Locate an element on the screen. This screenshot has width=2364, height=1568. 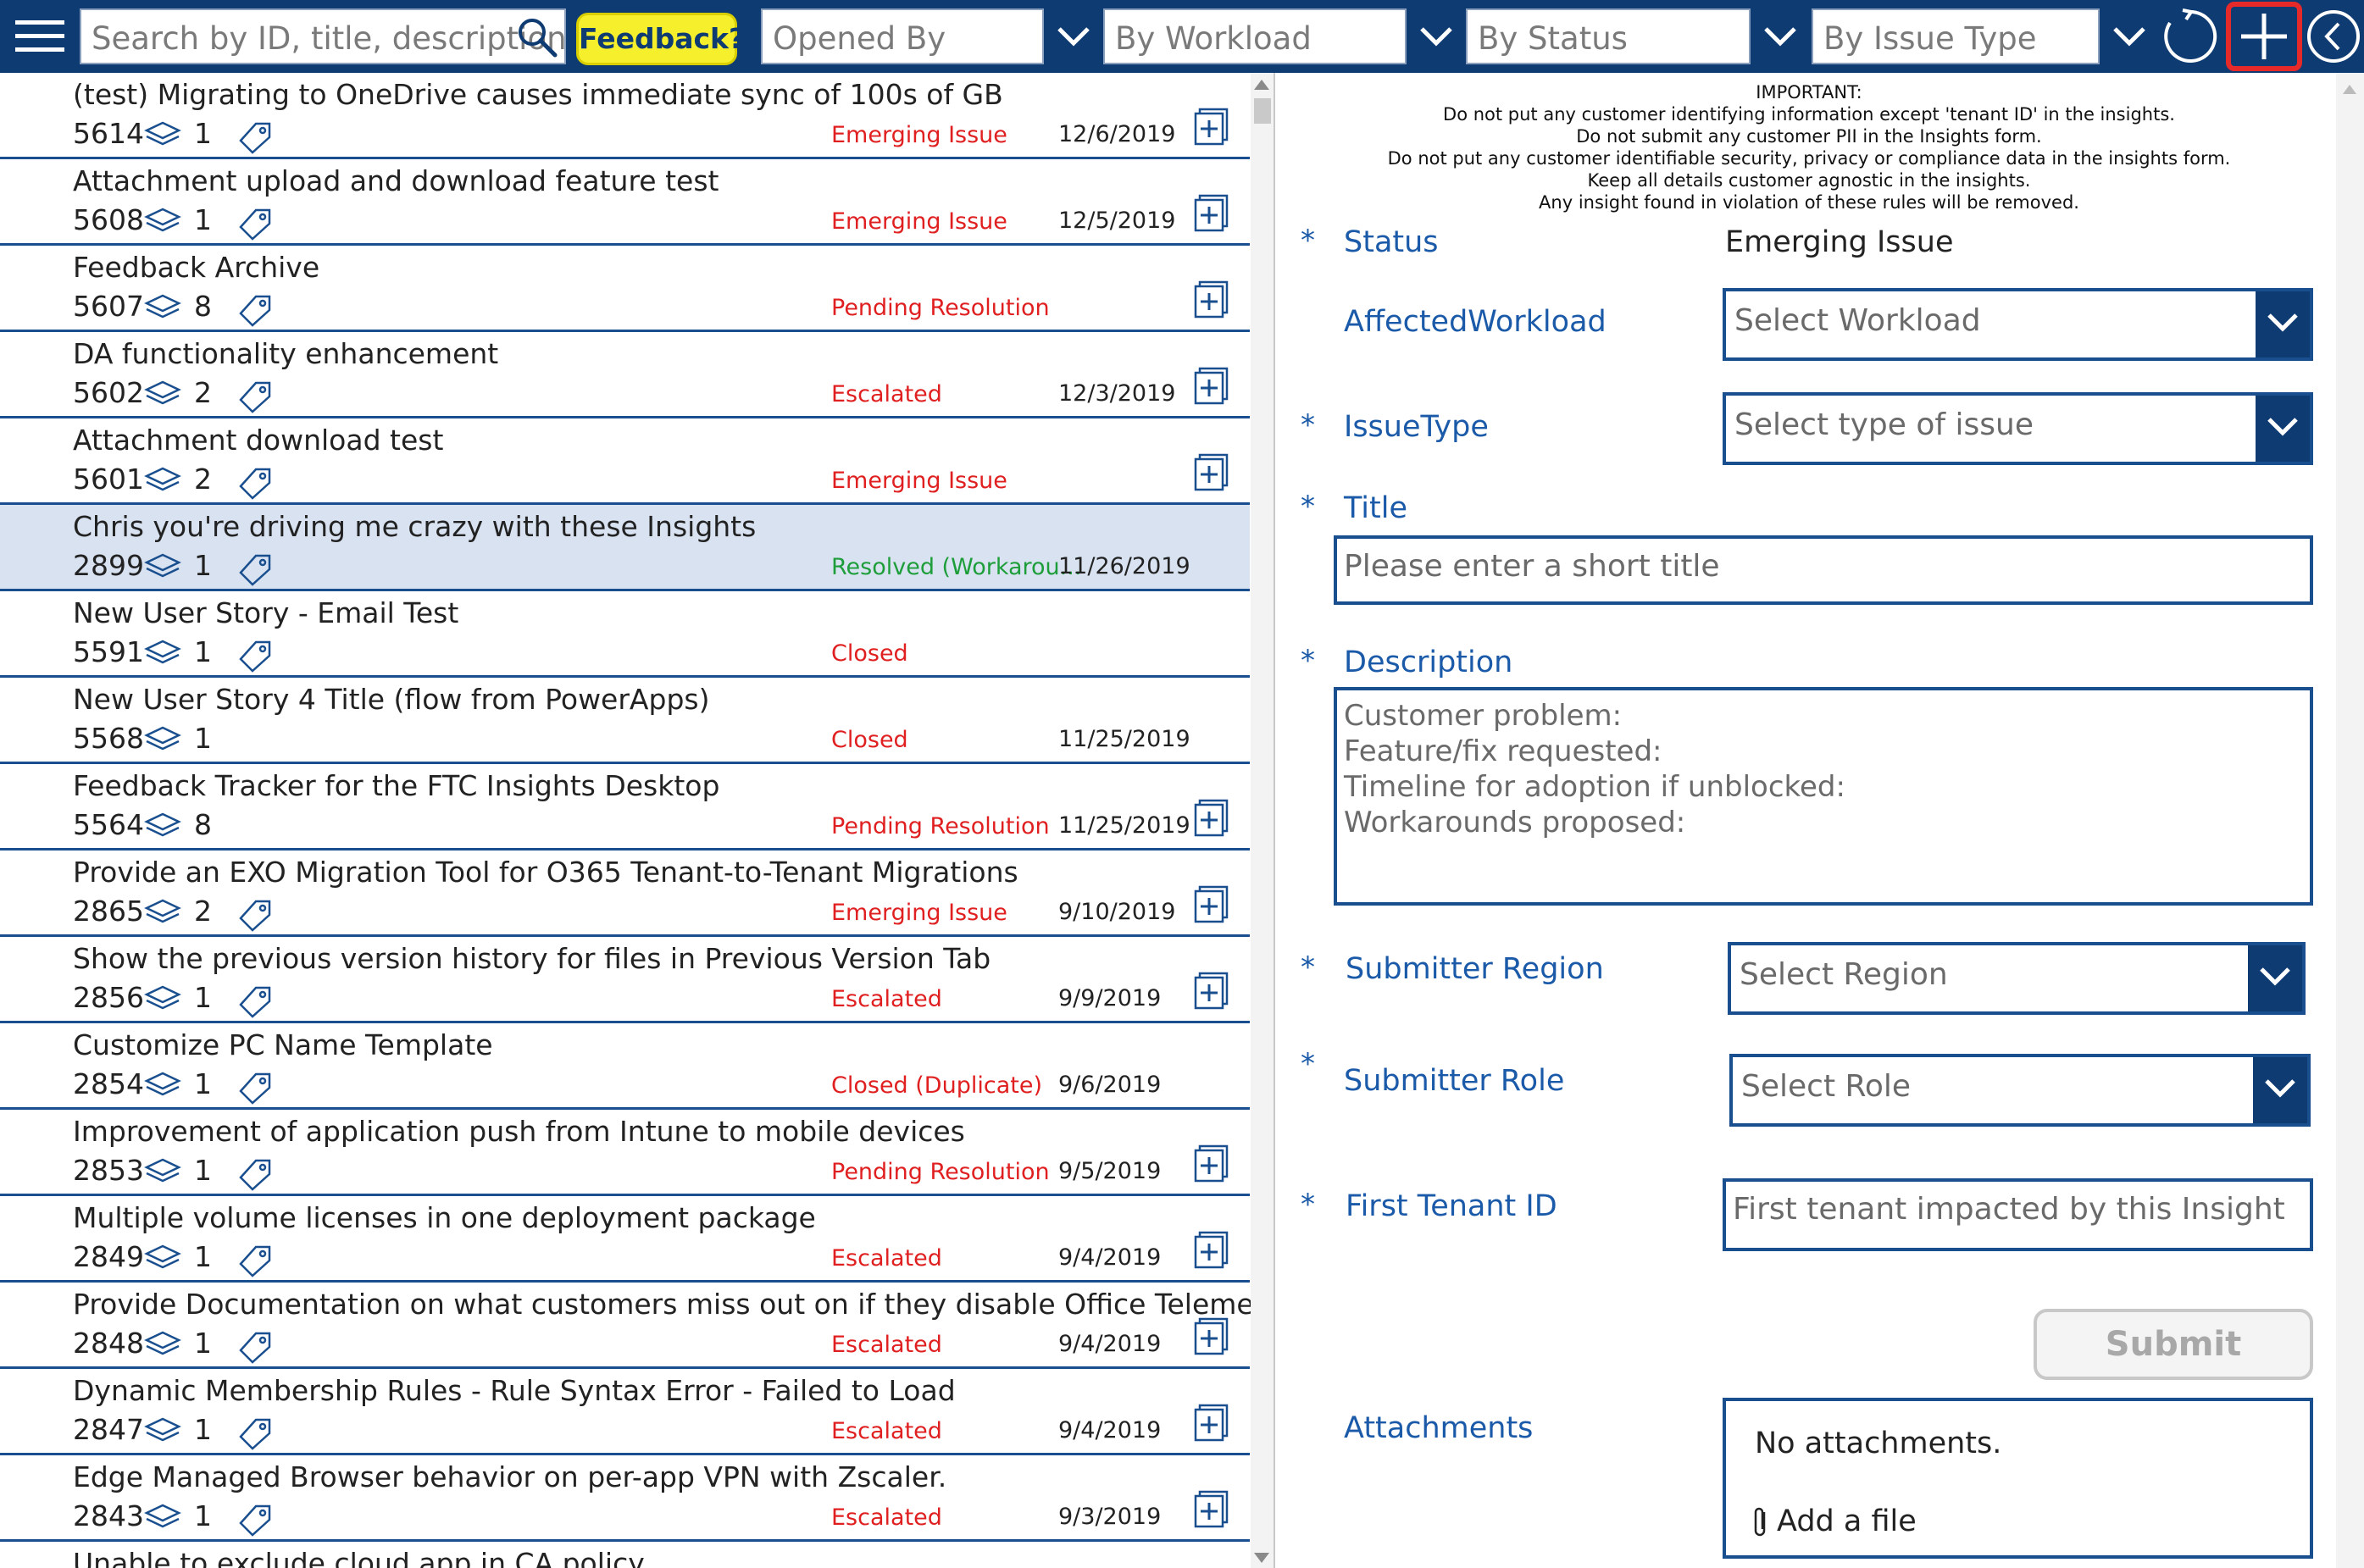
tenant-input-placeholder: First tenant impacted by this Insight is located at coordinates (2009, 1209).